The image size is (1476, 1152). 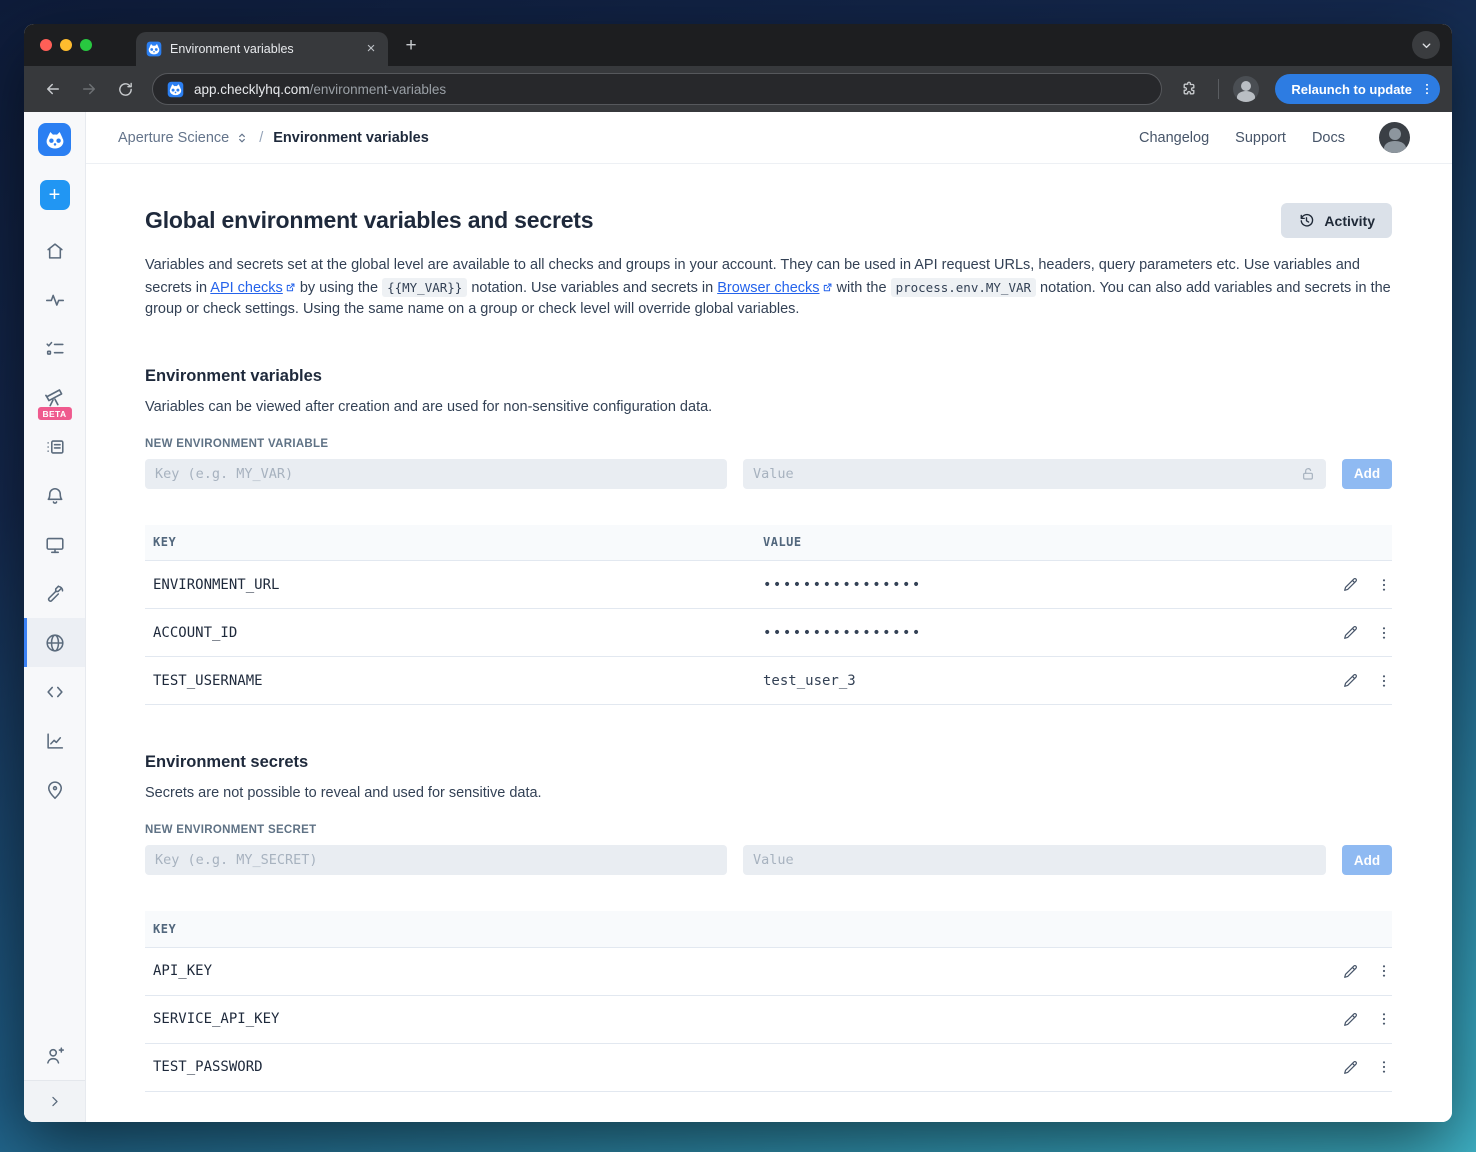 What do you see at coordinates (54, 397) in the screenshot?
I see `sidebar-item-telescope-beta: BETA` at bounding box center [54, 397].